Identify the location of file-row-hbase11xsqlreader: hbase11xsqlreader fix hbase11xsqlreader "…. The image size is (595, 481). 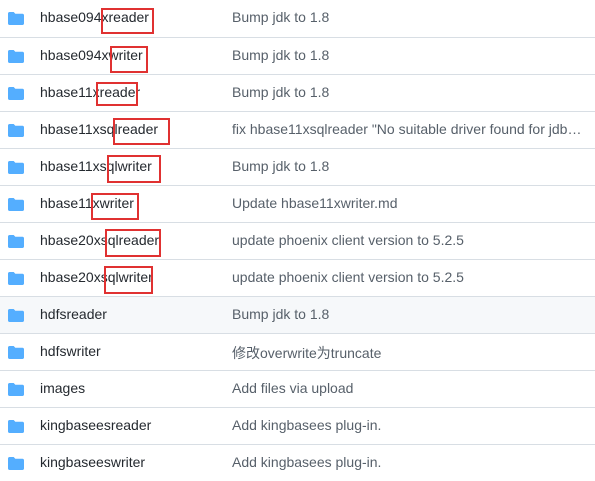
(297, 129).